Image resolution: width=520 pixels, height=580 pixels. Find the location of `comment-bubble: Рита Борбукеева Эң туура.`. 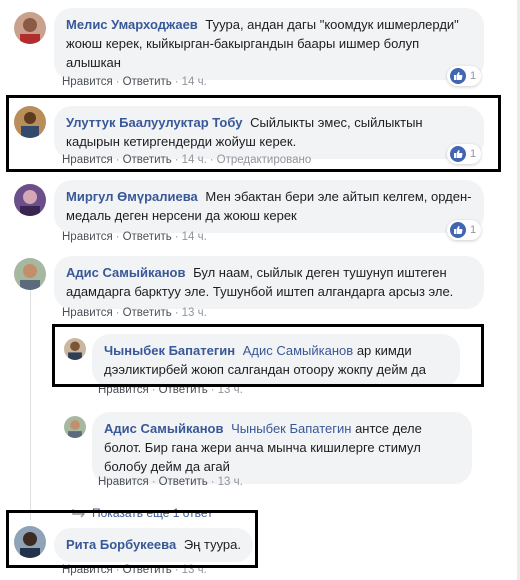

comment-bubble: Рита Борбукеева Эң туура. is located at coordinates (153, 545).